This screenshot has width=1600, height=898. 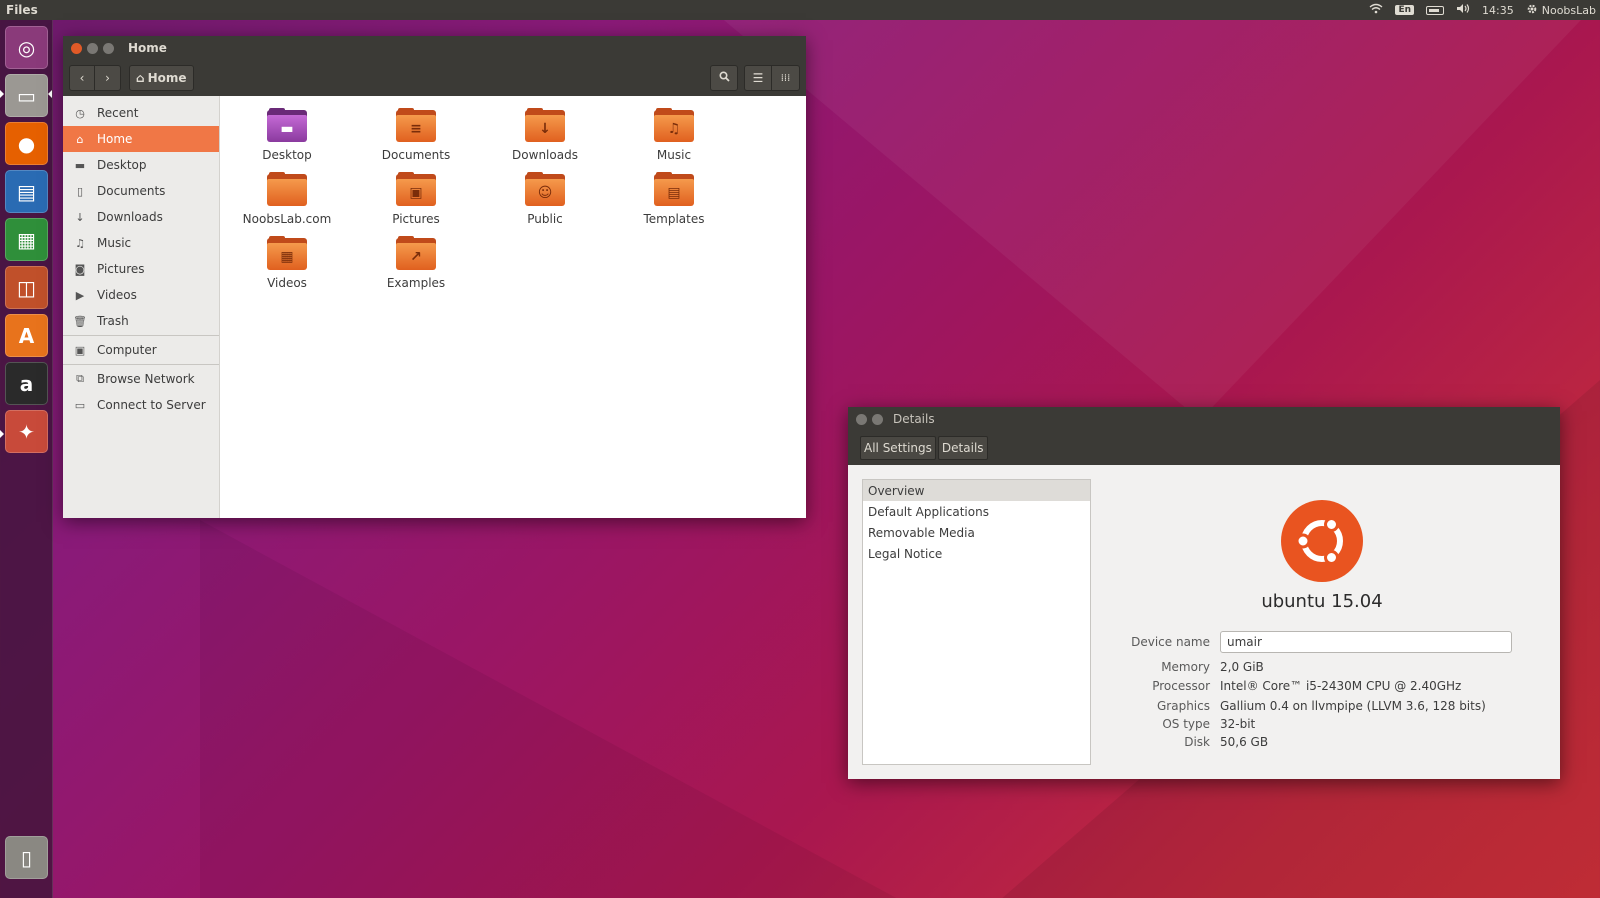 What do you see at coordinates (1463, 10) in the screenshot?
I see `volume-icon` at bounding box center [1463, 10].